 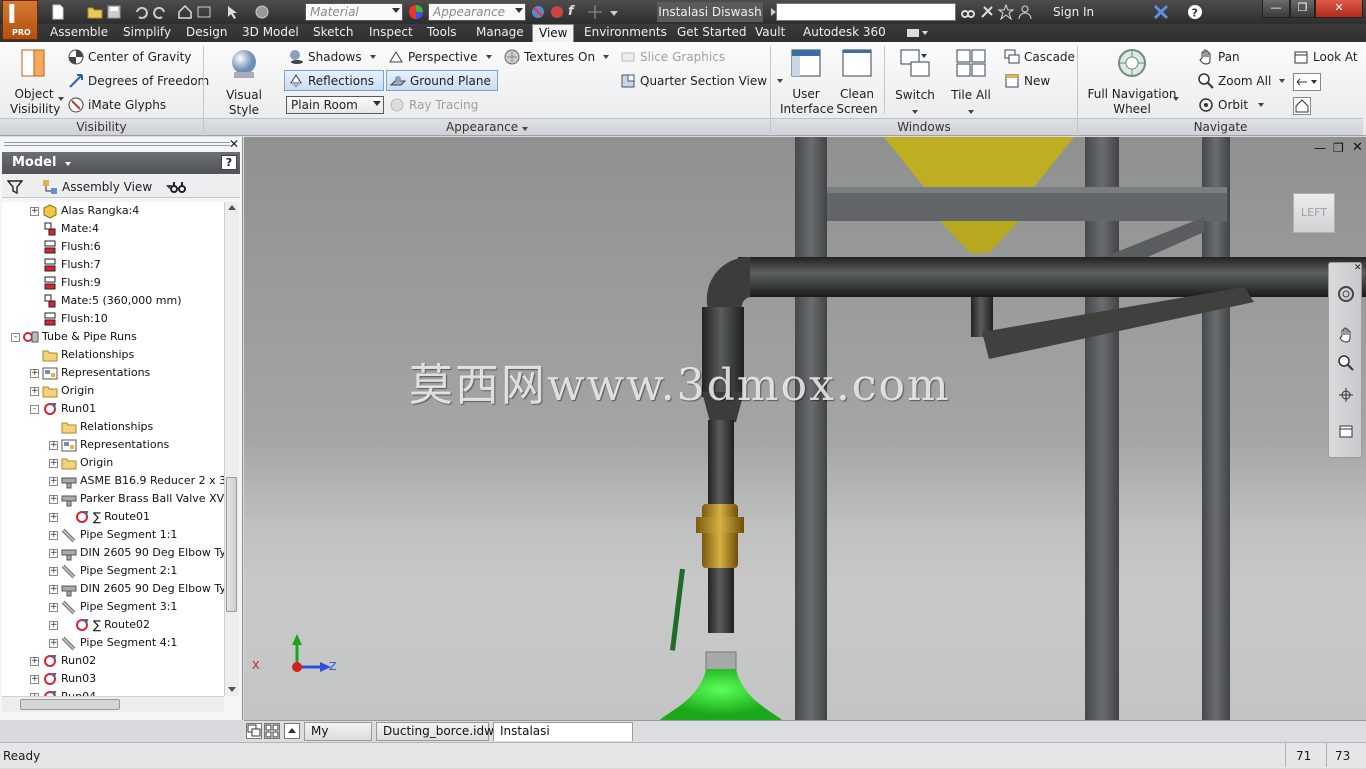 I want to click on reflections-button: Reflections, so click(x=334, y=80).